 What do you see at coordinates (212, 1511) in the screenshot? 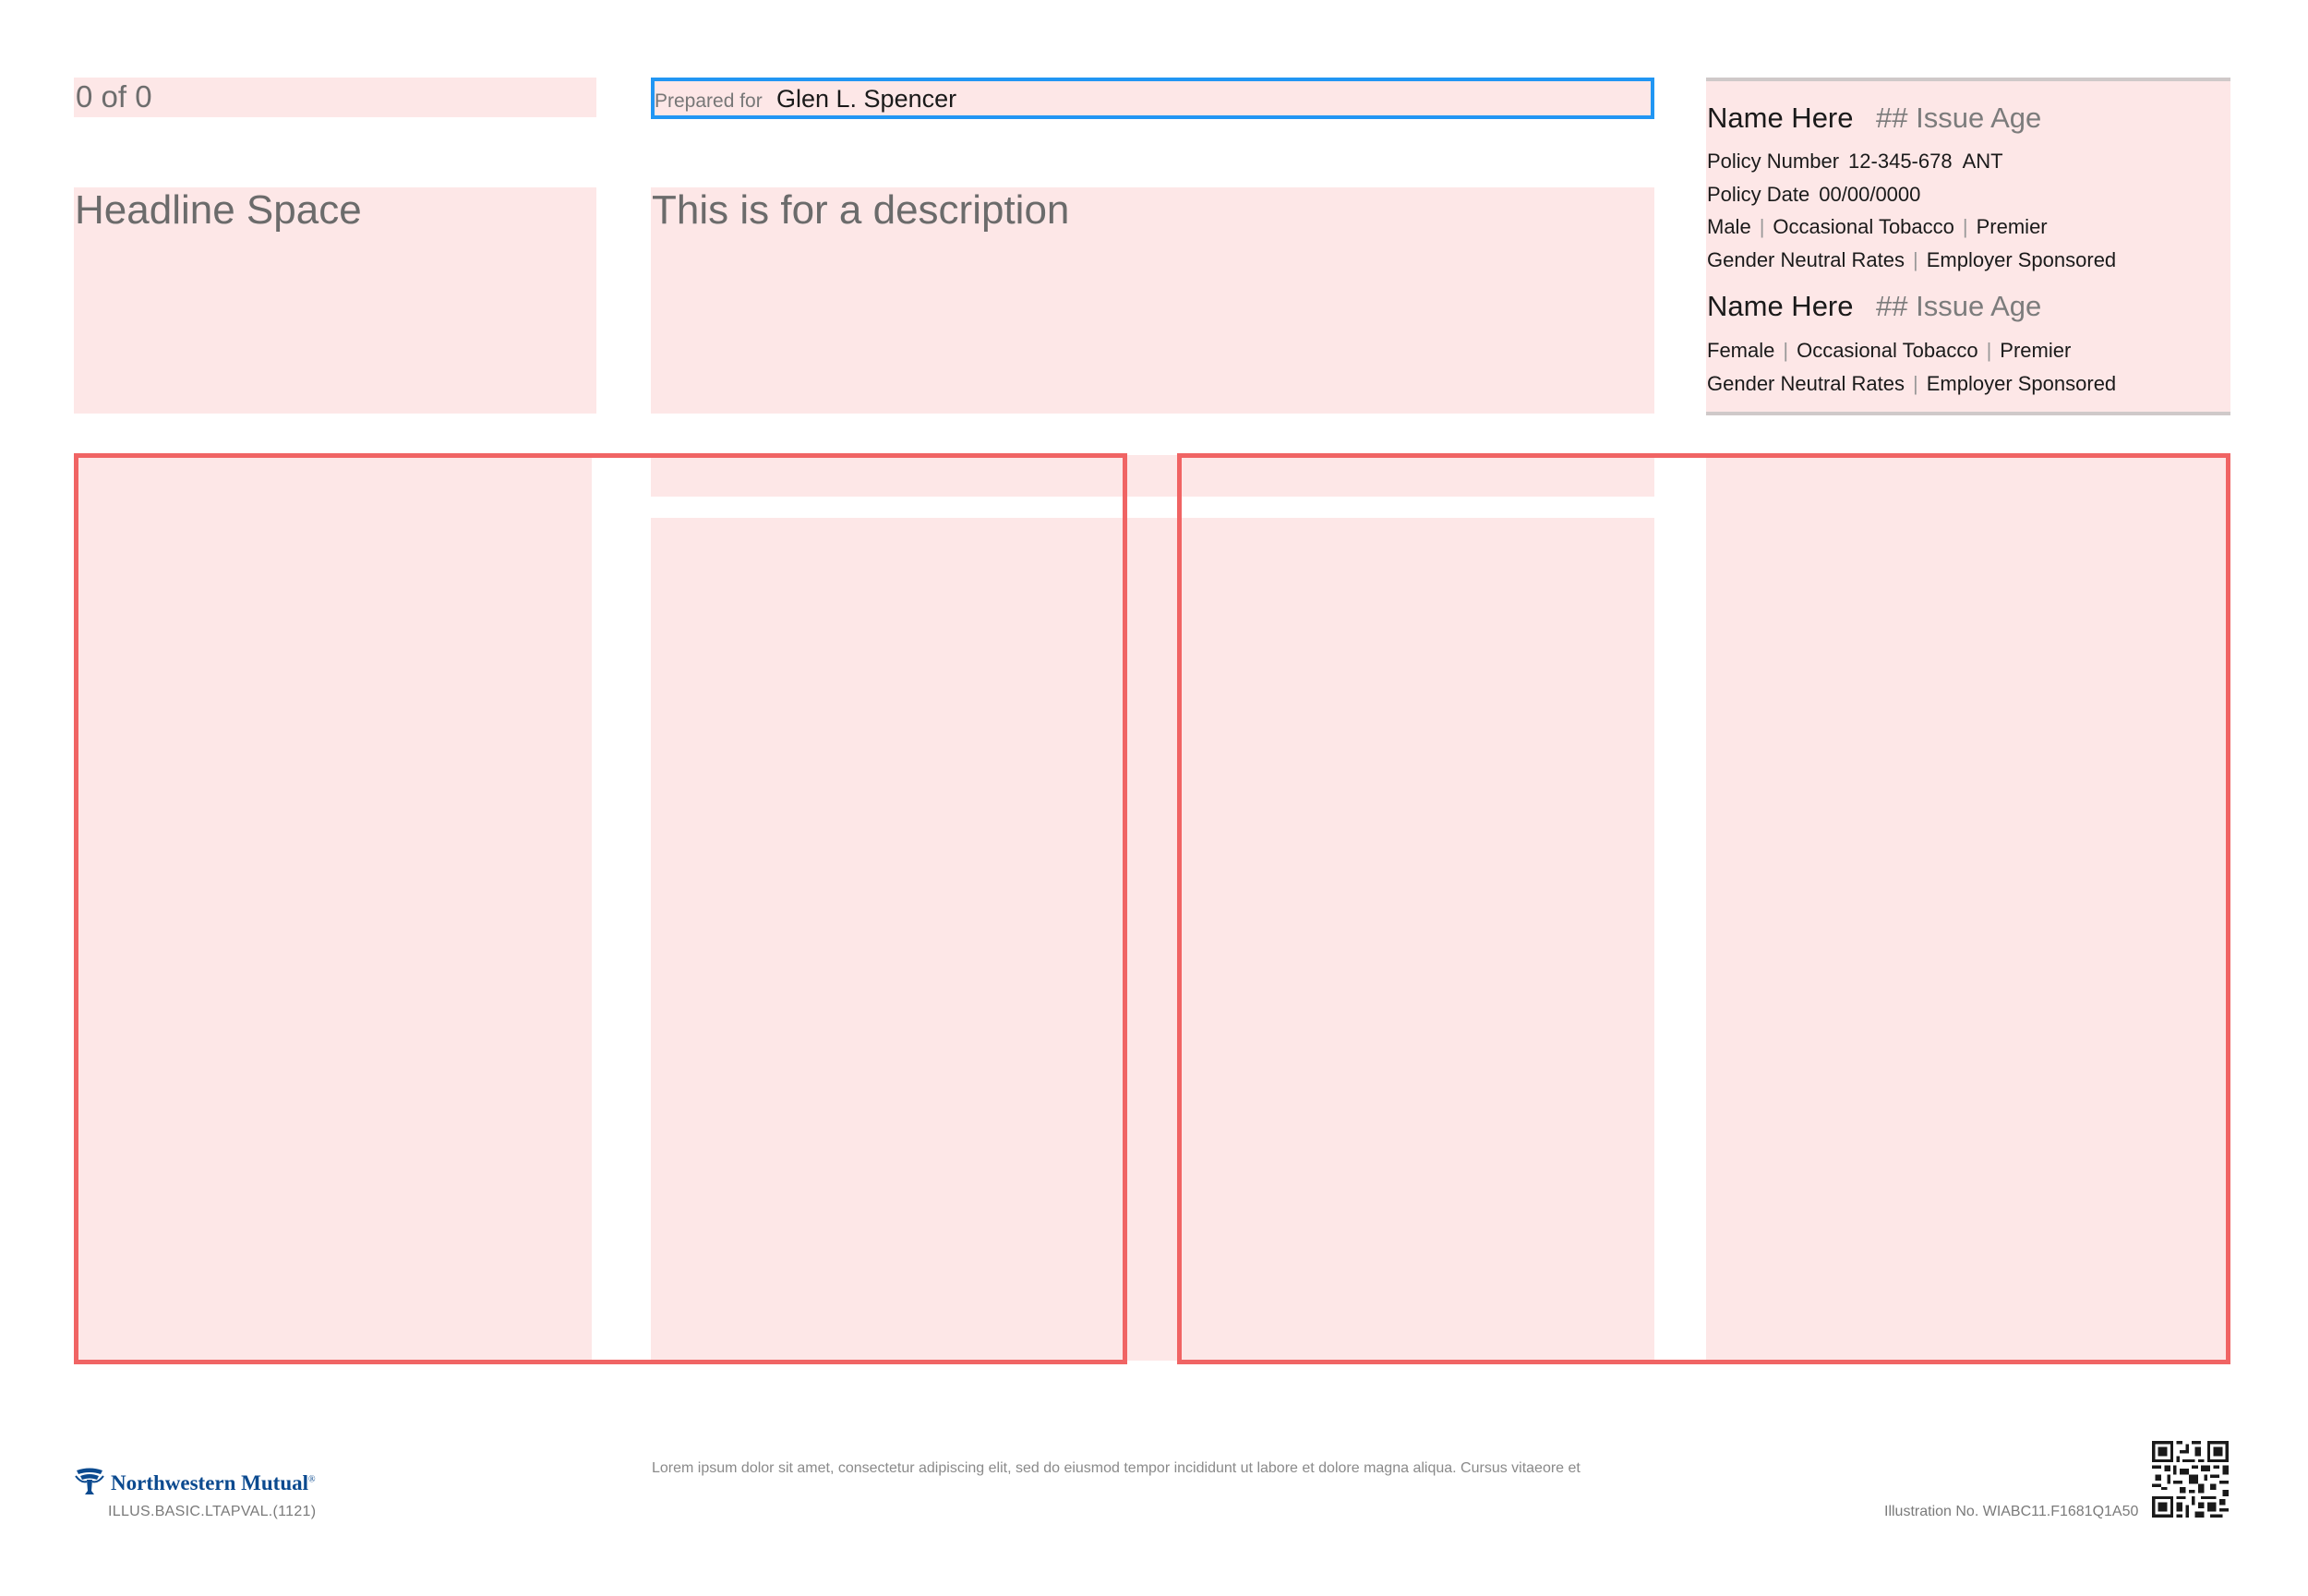
I see `form-code: ILLUS.BASIC.LTAPVAL.(1121)` at bounding box center [212, 1511].